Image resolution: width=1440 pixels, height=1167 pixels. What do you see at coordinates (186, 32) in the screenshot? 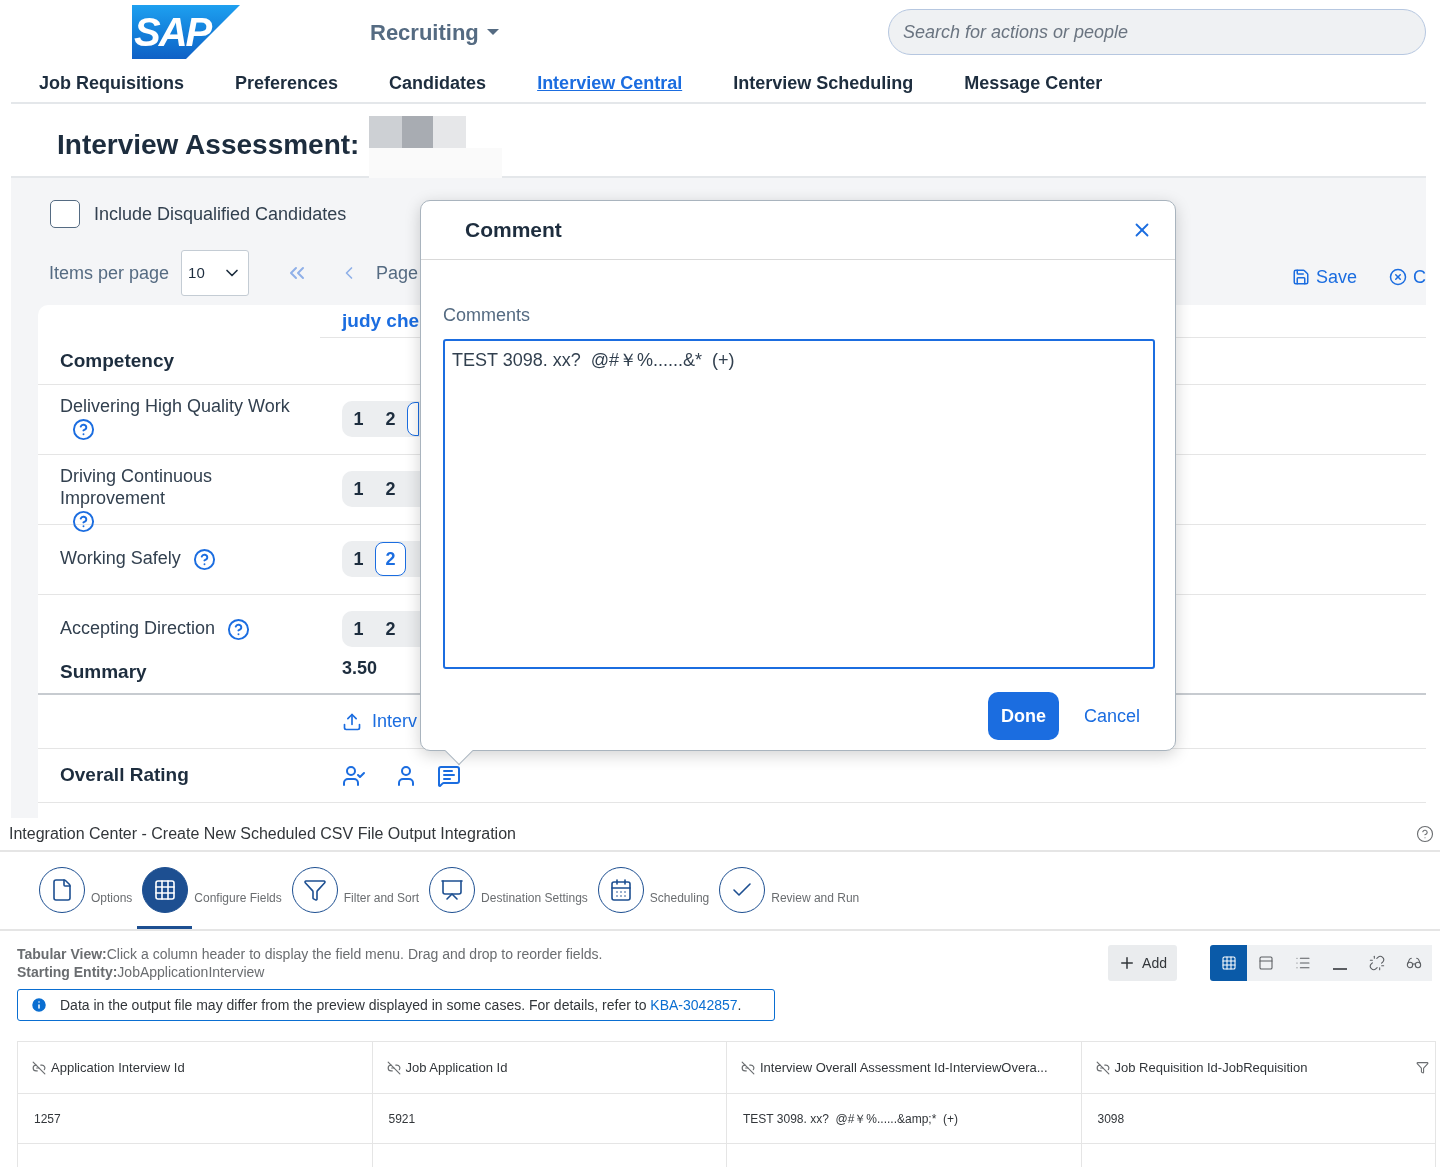
I see `logo: SAP` at bounding box center [186, 32].